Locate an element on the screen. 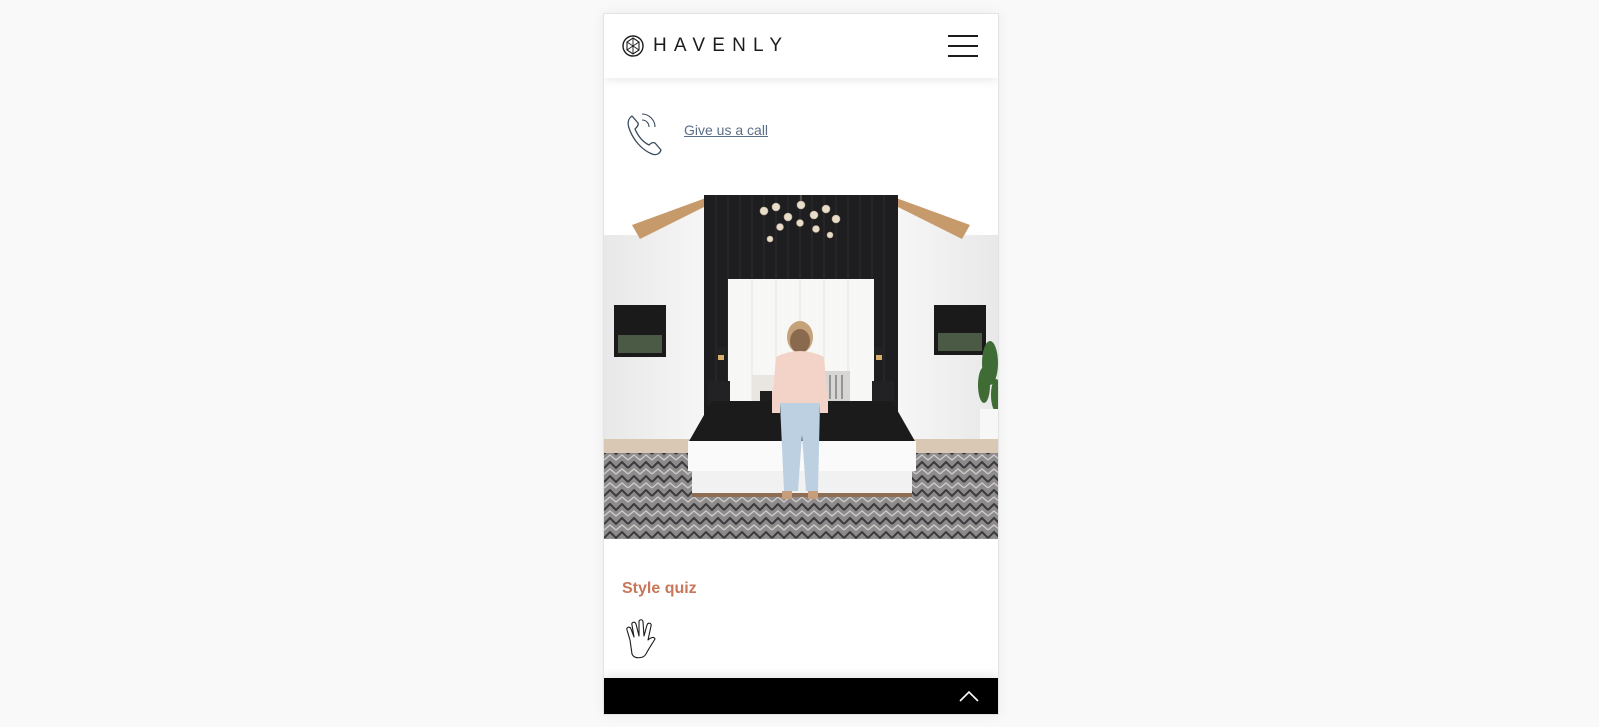 This screenshot has width=1599, height=727. havenly-logo-icon is located at coordinates (633, 46).